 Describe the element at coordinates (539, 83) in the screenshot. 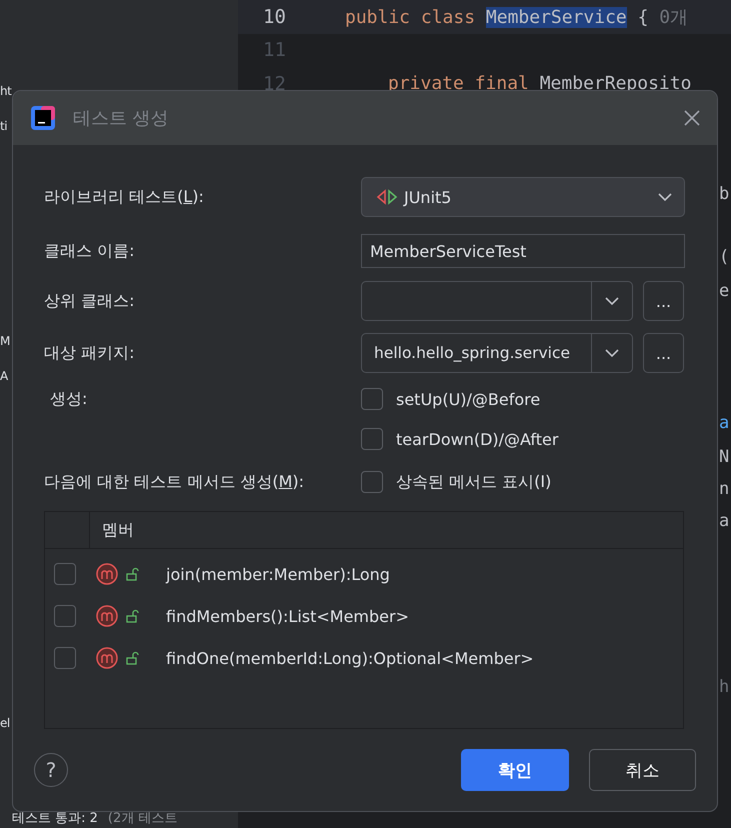

I see `code-line: private final MemberReposito` at that location.